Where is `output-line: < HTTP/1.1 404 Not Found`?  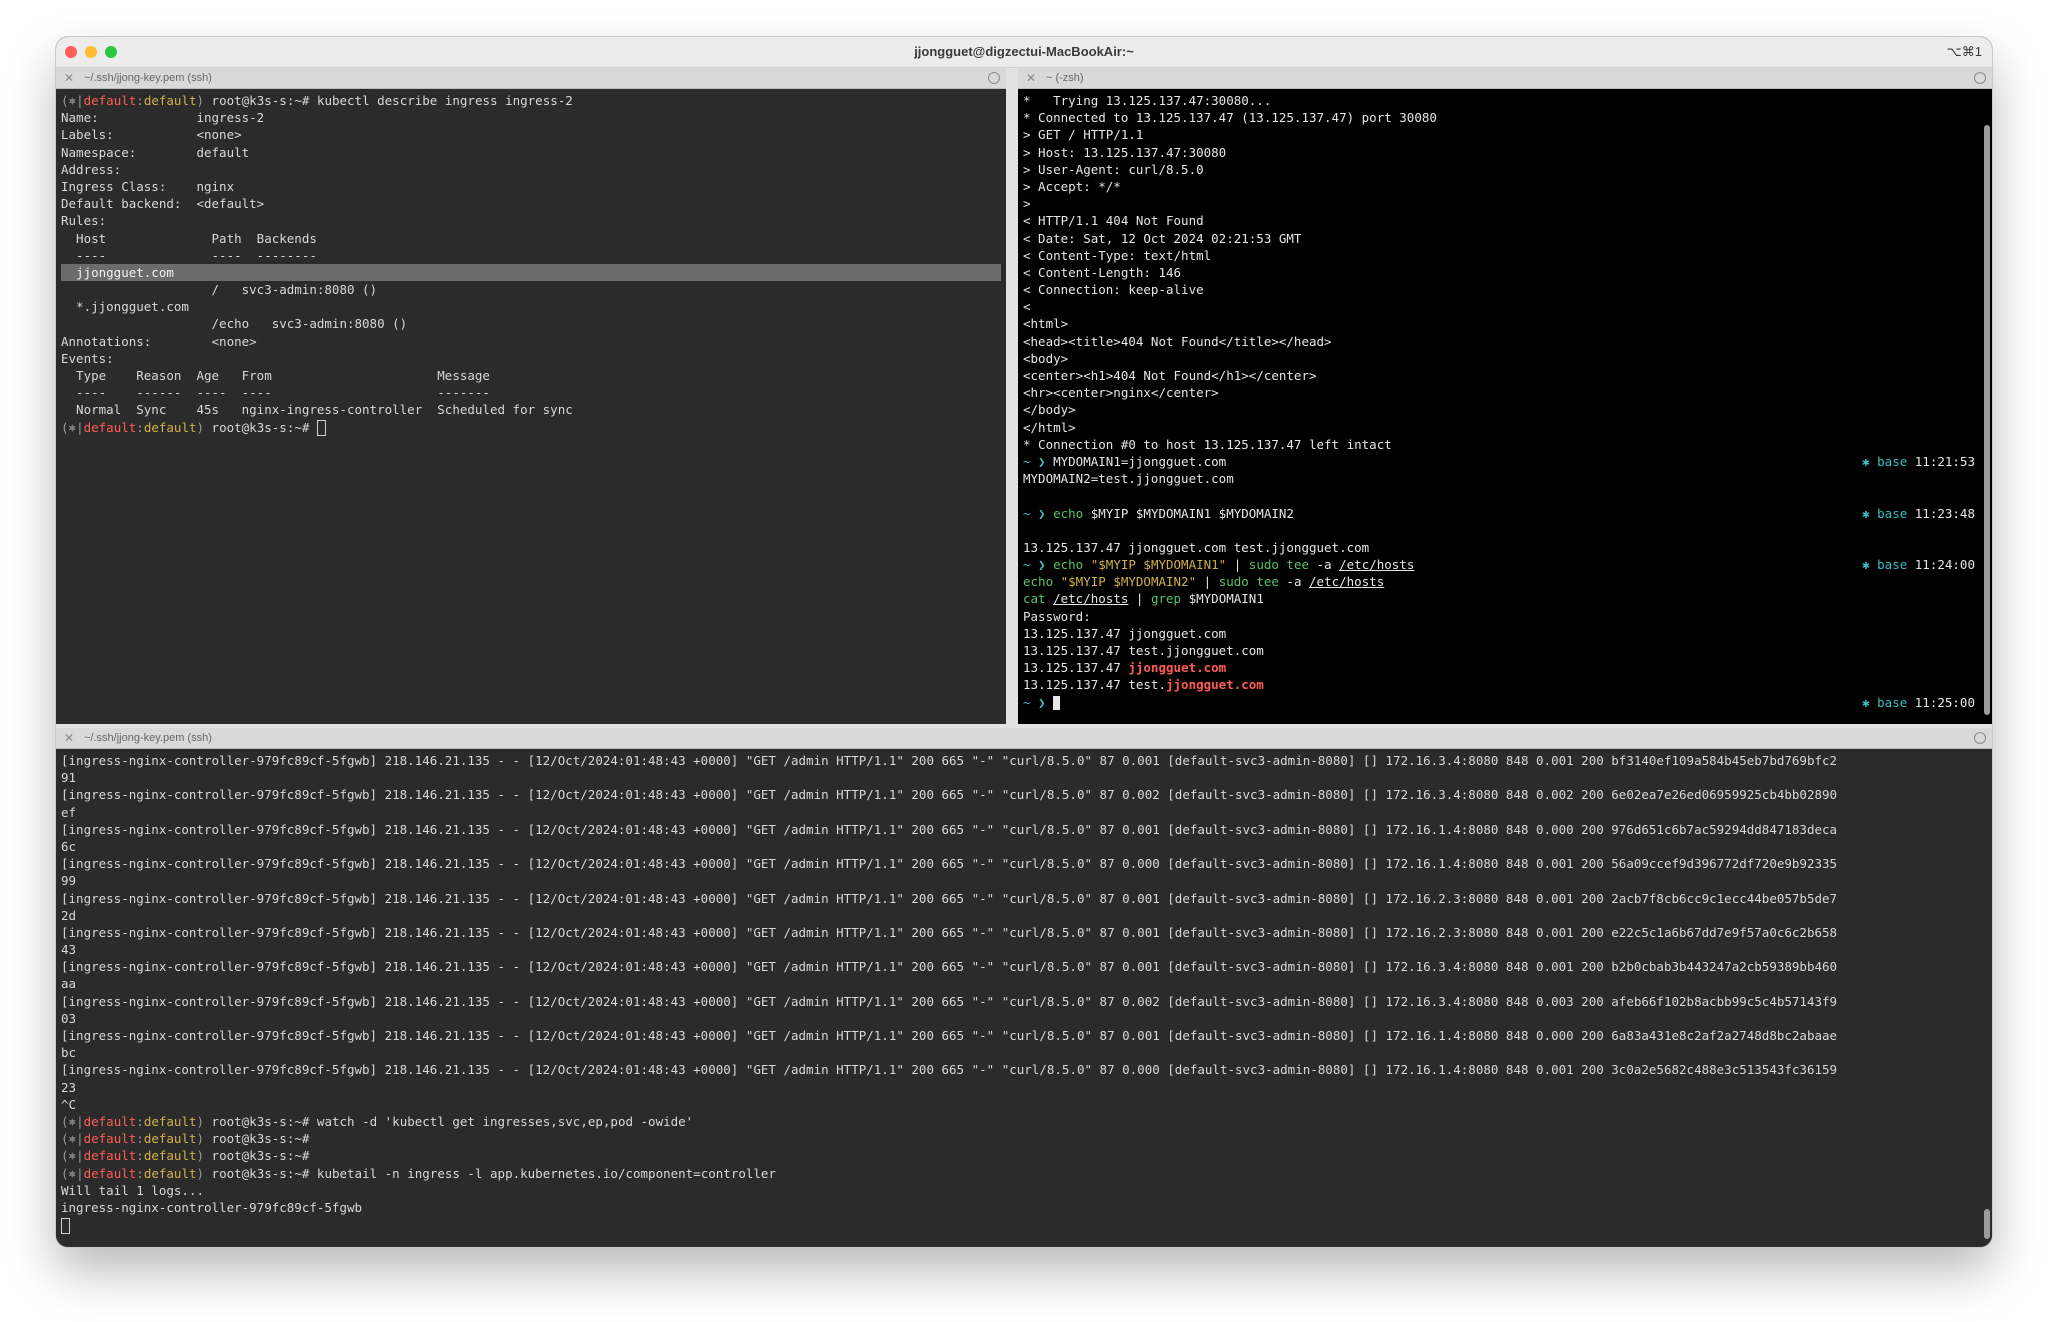
output-line: < HTTP/1.1 404 Not Found is located at coordinates (1505, 220).